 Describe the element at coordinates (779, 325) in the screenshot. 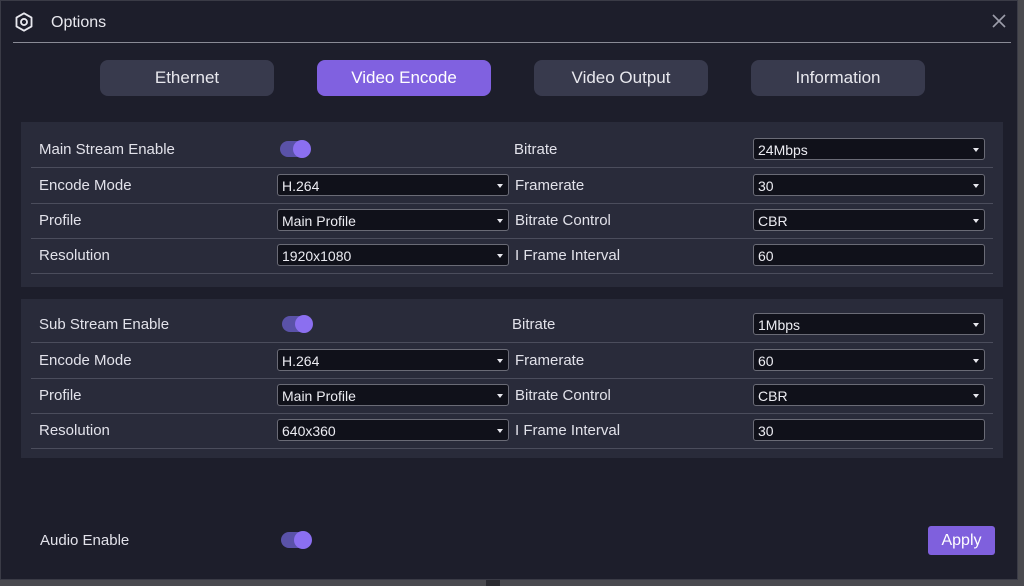

I see `sub-bitrate-value: 1Mbps` at that location.